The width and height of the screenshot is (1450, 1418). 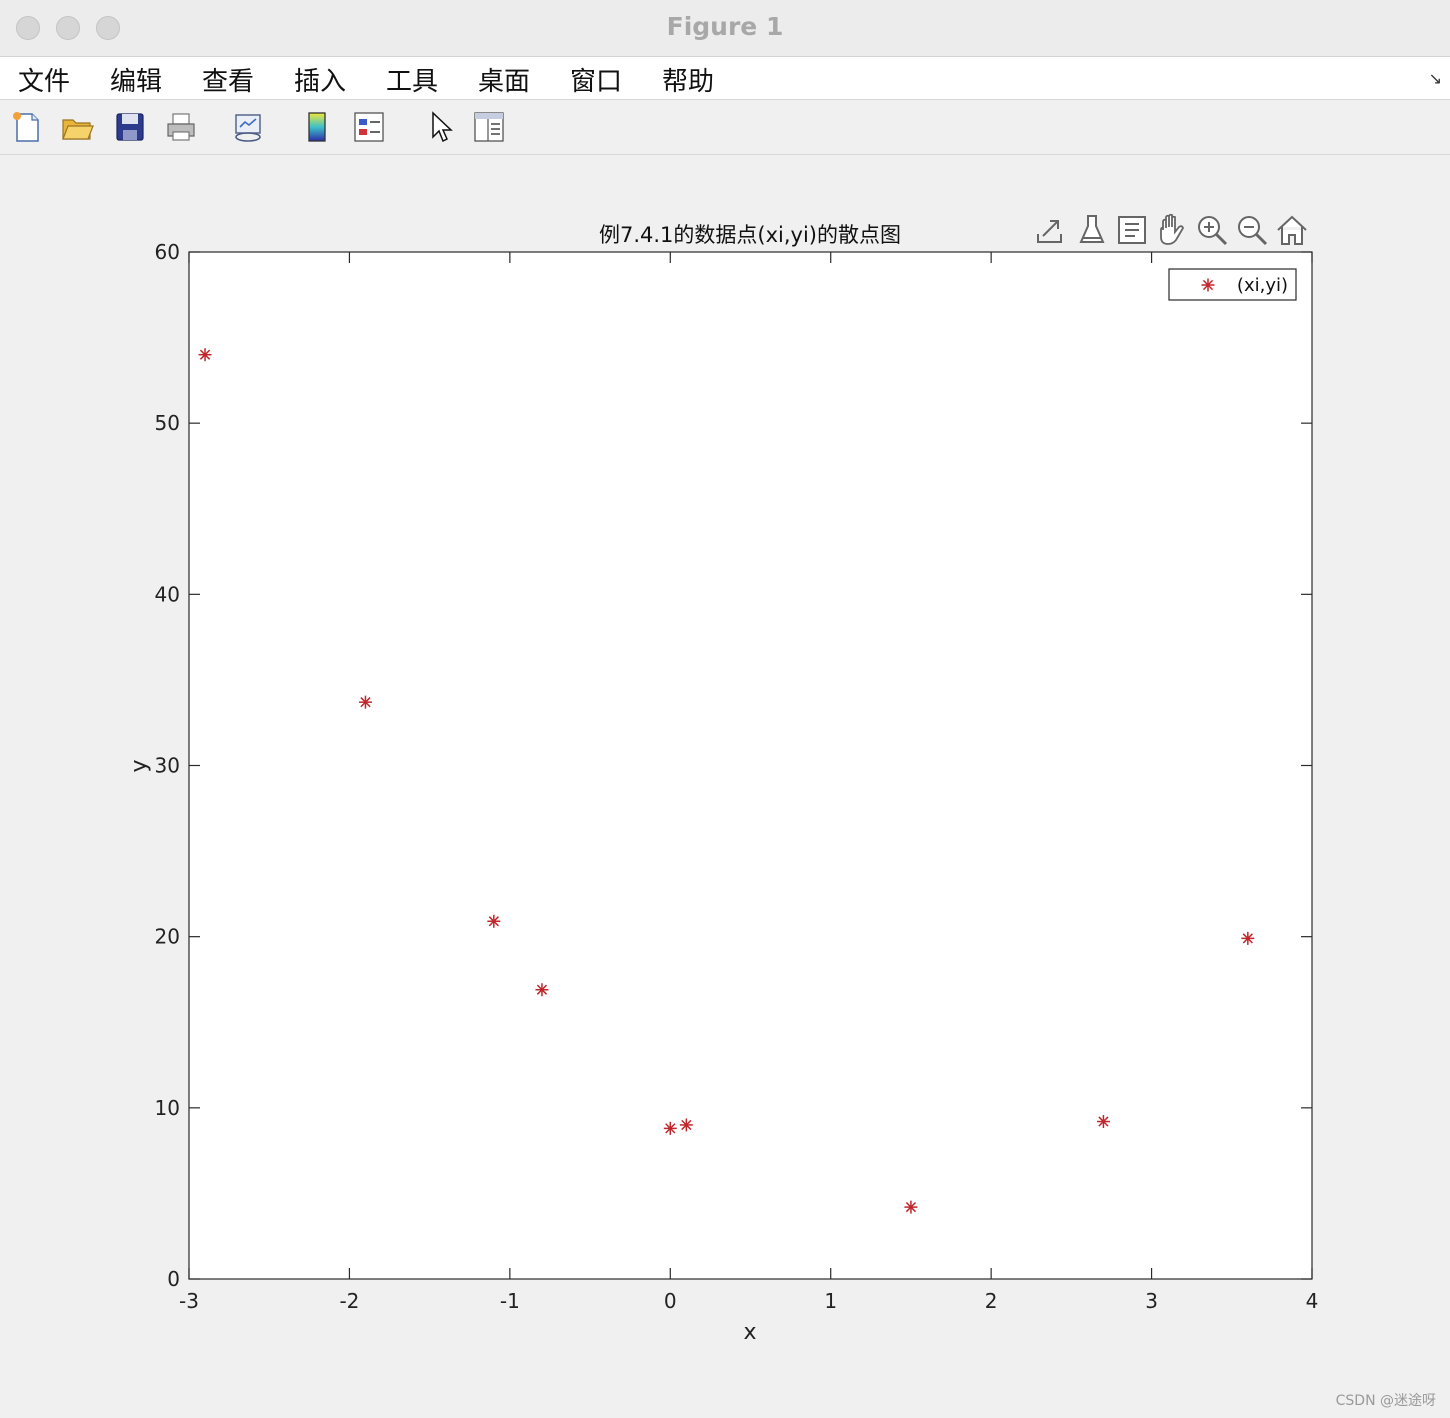 What do you see at coordinates (1232, 284) in the screenshot?
I see `legend: (xi,yi)` at bounding box center [1232, 284].